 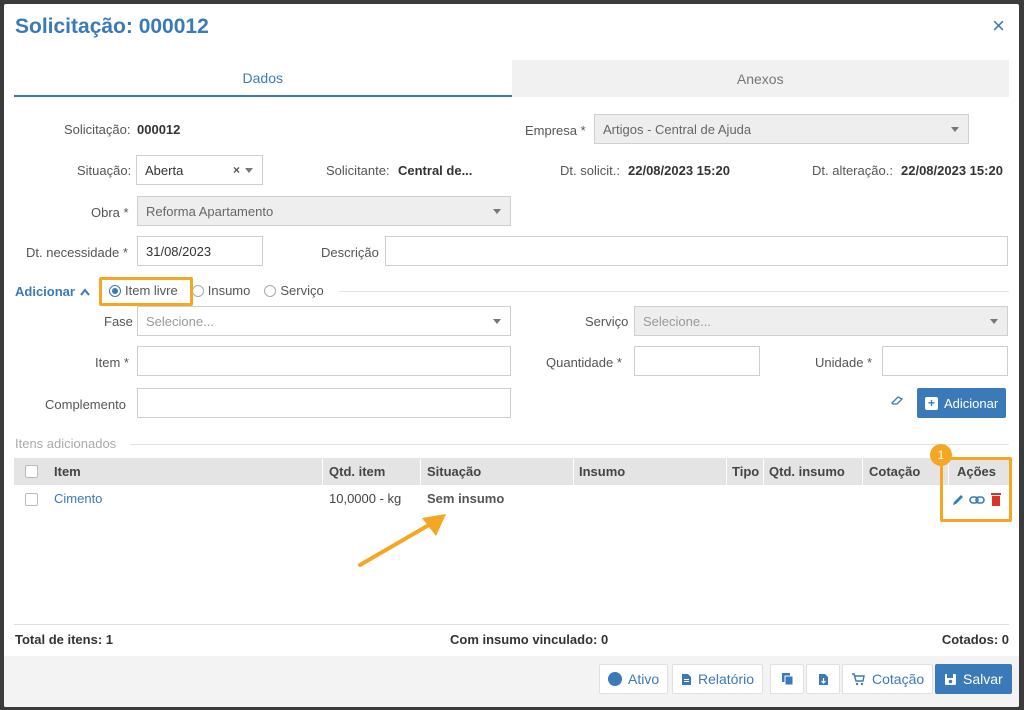 I want to click on col-qtd-insumo: Qtd. insumo, so click(x=807, y=471).